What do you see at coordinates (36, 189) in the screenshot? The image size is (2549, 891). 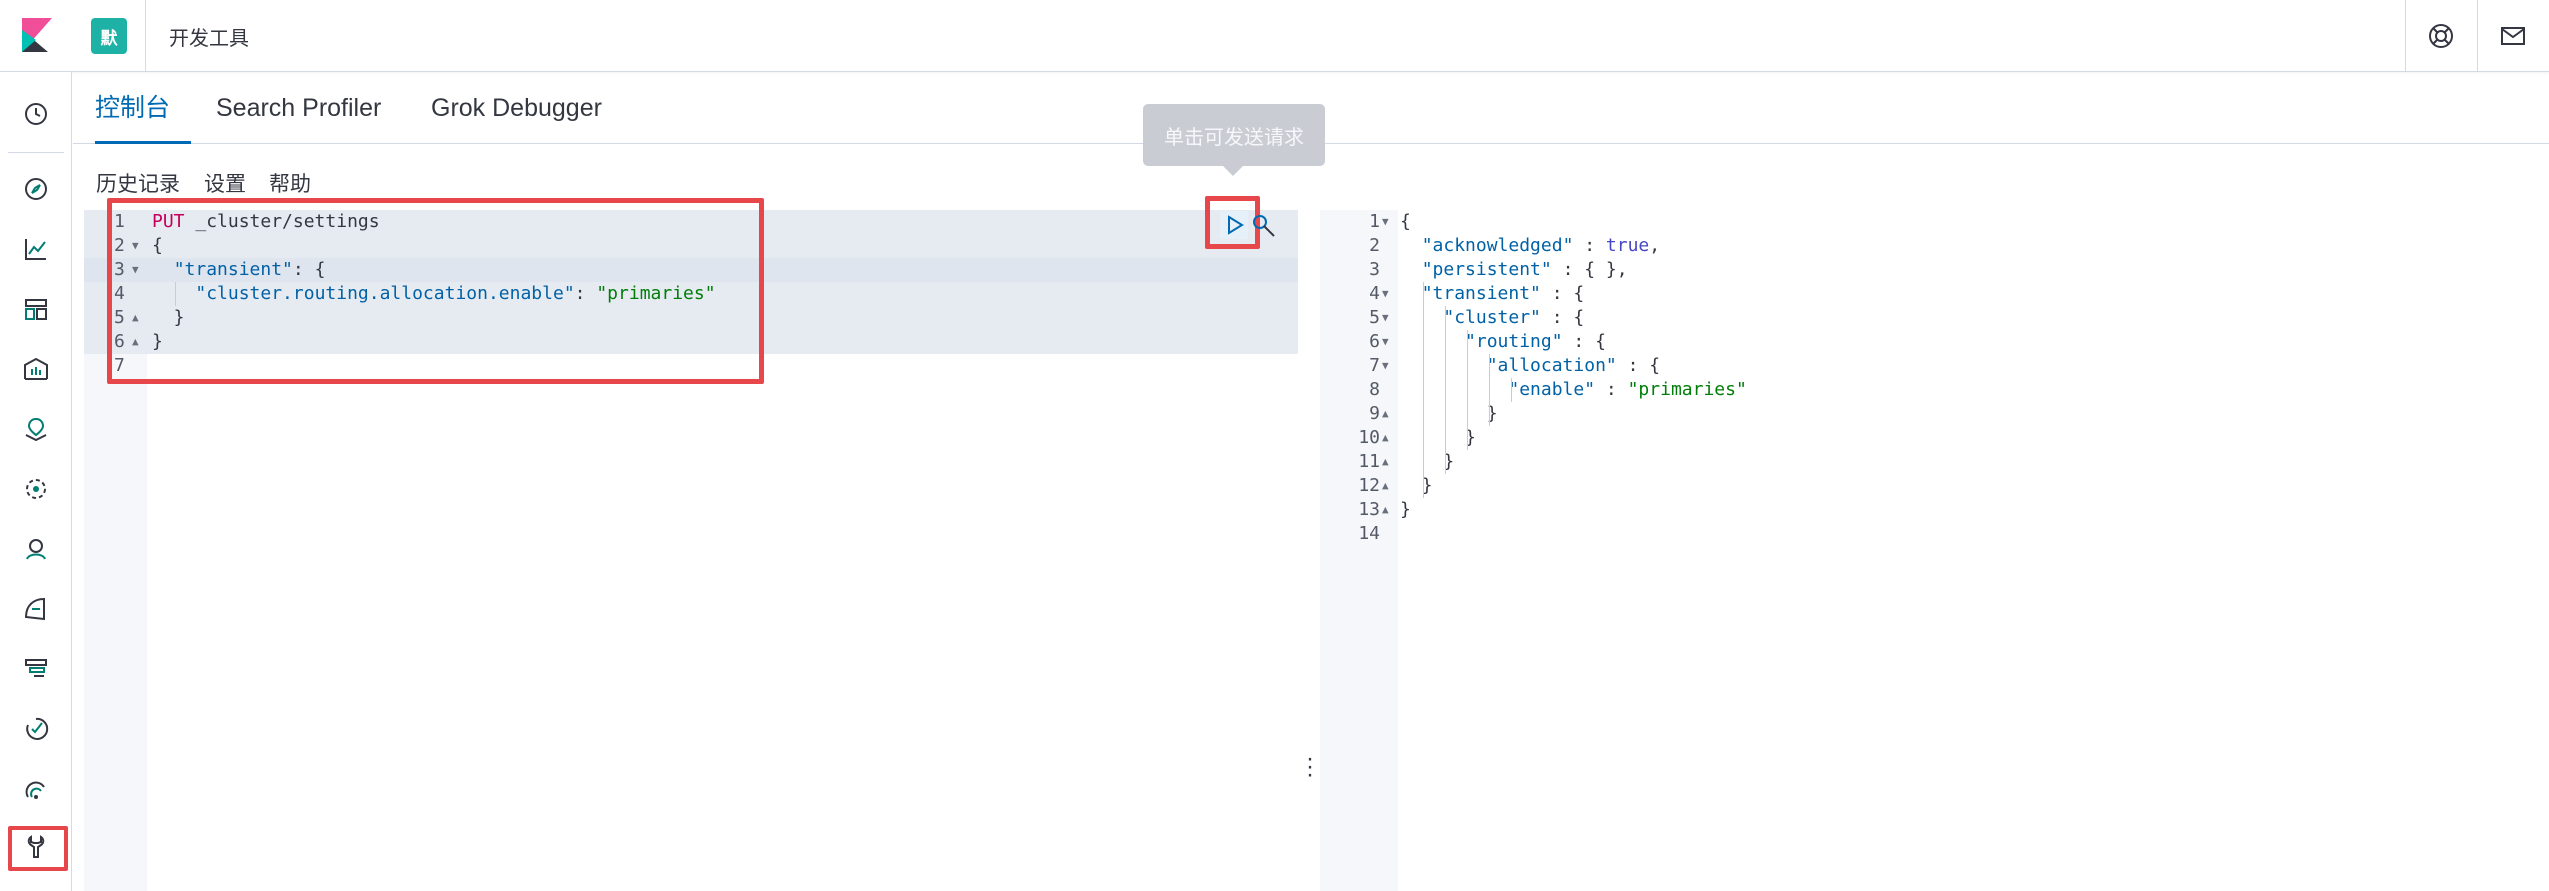 I see `compass-icon` at bounding box center [36, 189].